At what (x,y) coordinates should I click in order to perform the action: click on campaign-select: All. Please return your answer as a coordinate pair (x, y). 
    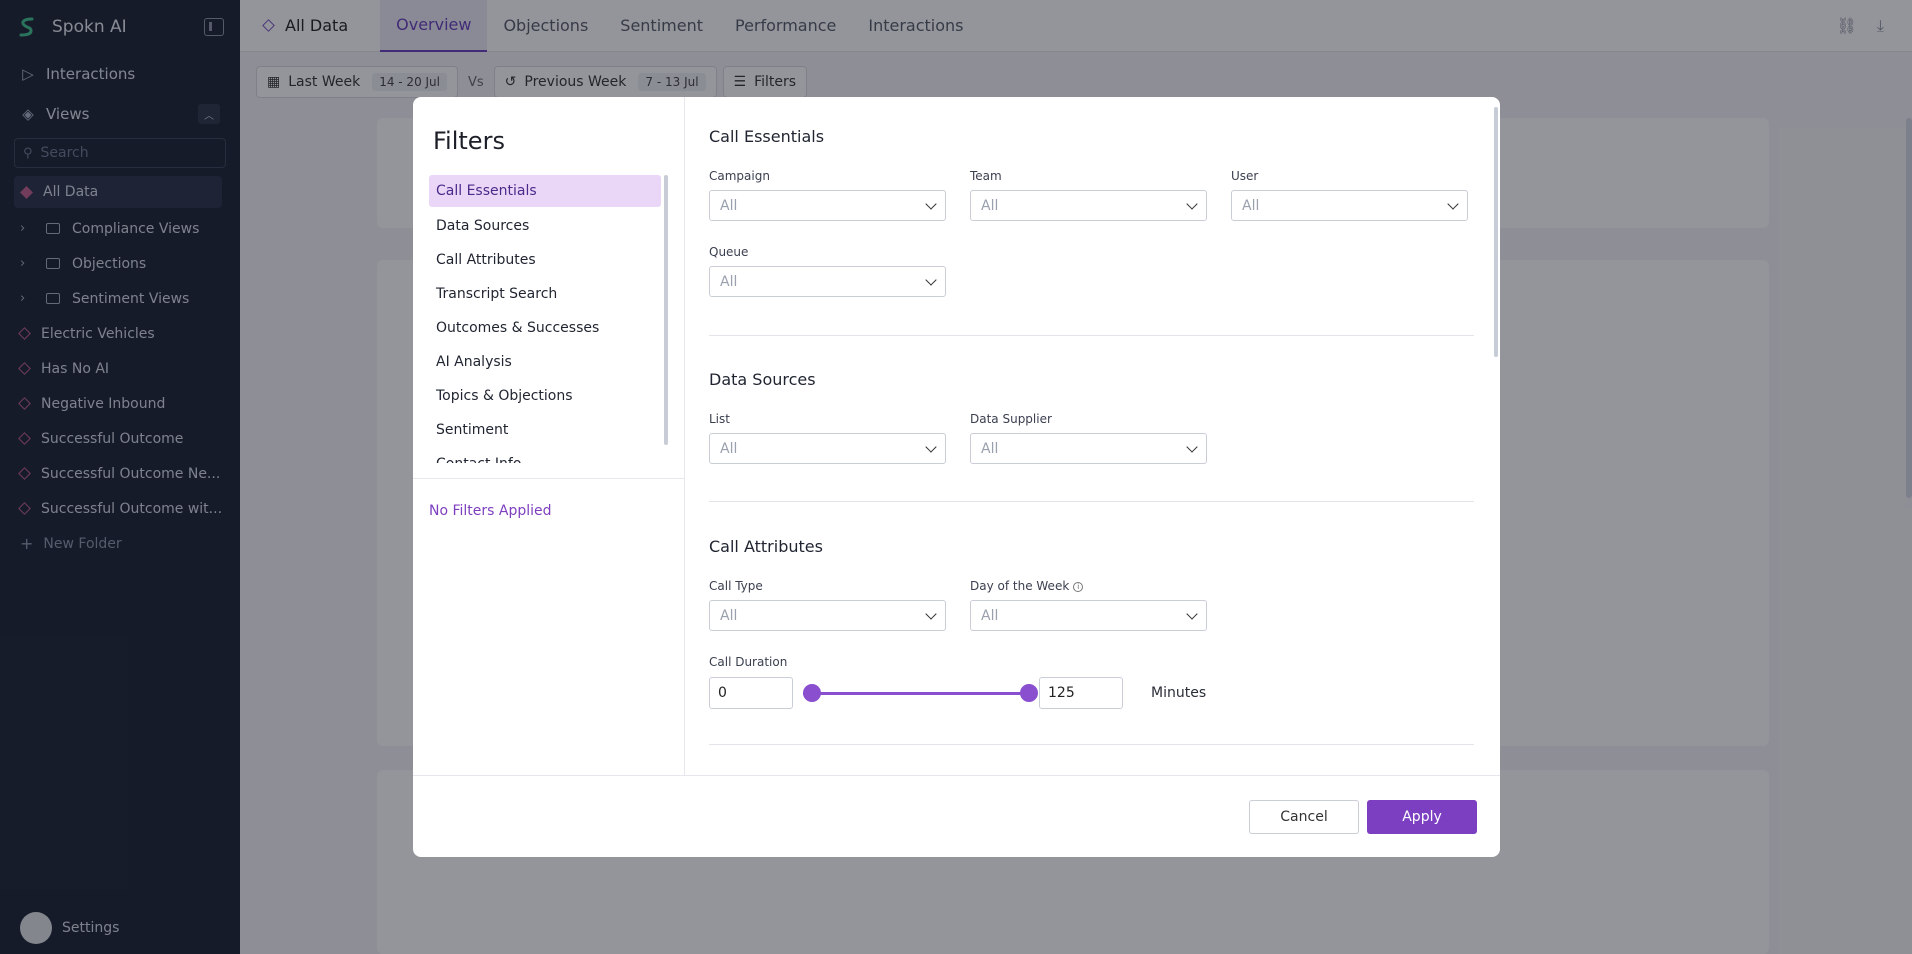
    Looking at the image, I should click on (827, 205).